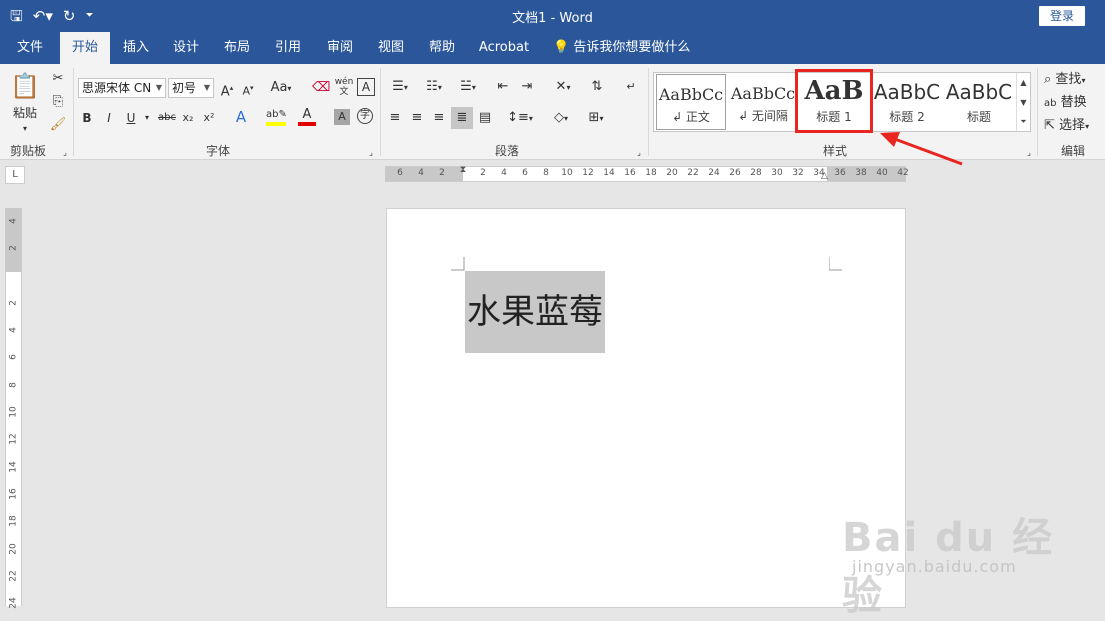  Describe the element at coordinates (756, 173) in the screenshot. I see `ruler-tick-label: 28` at that location.